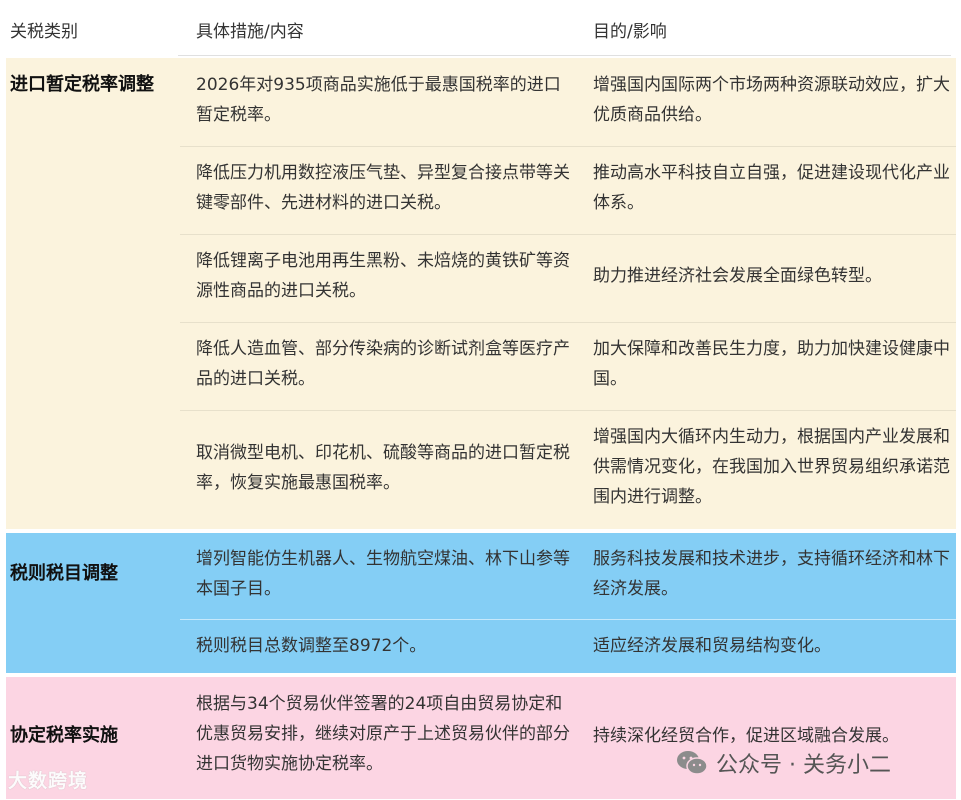  I want to click on table-header: 关税类别 具体措施/内容 目的/影响, so click(480, 28).